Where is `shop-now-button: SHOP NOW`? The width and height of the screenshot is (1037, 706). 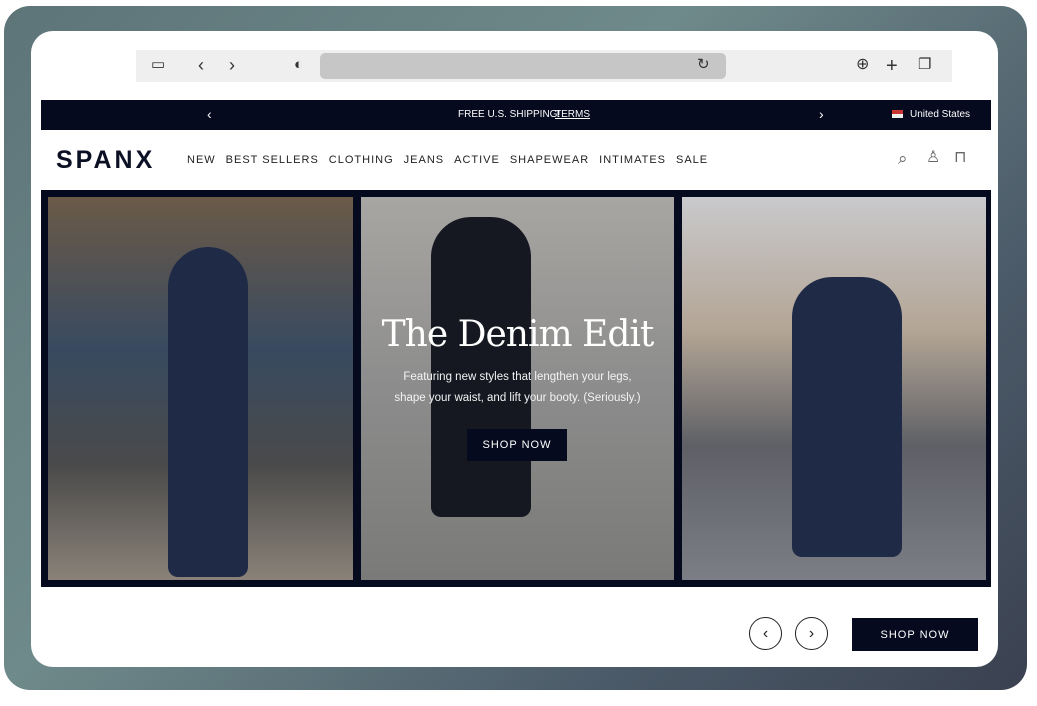
shop-now-button: SHOP NOW is located at coordinates (915, 634).